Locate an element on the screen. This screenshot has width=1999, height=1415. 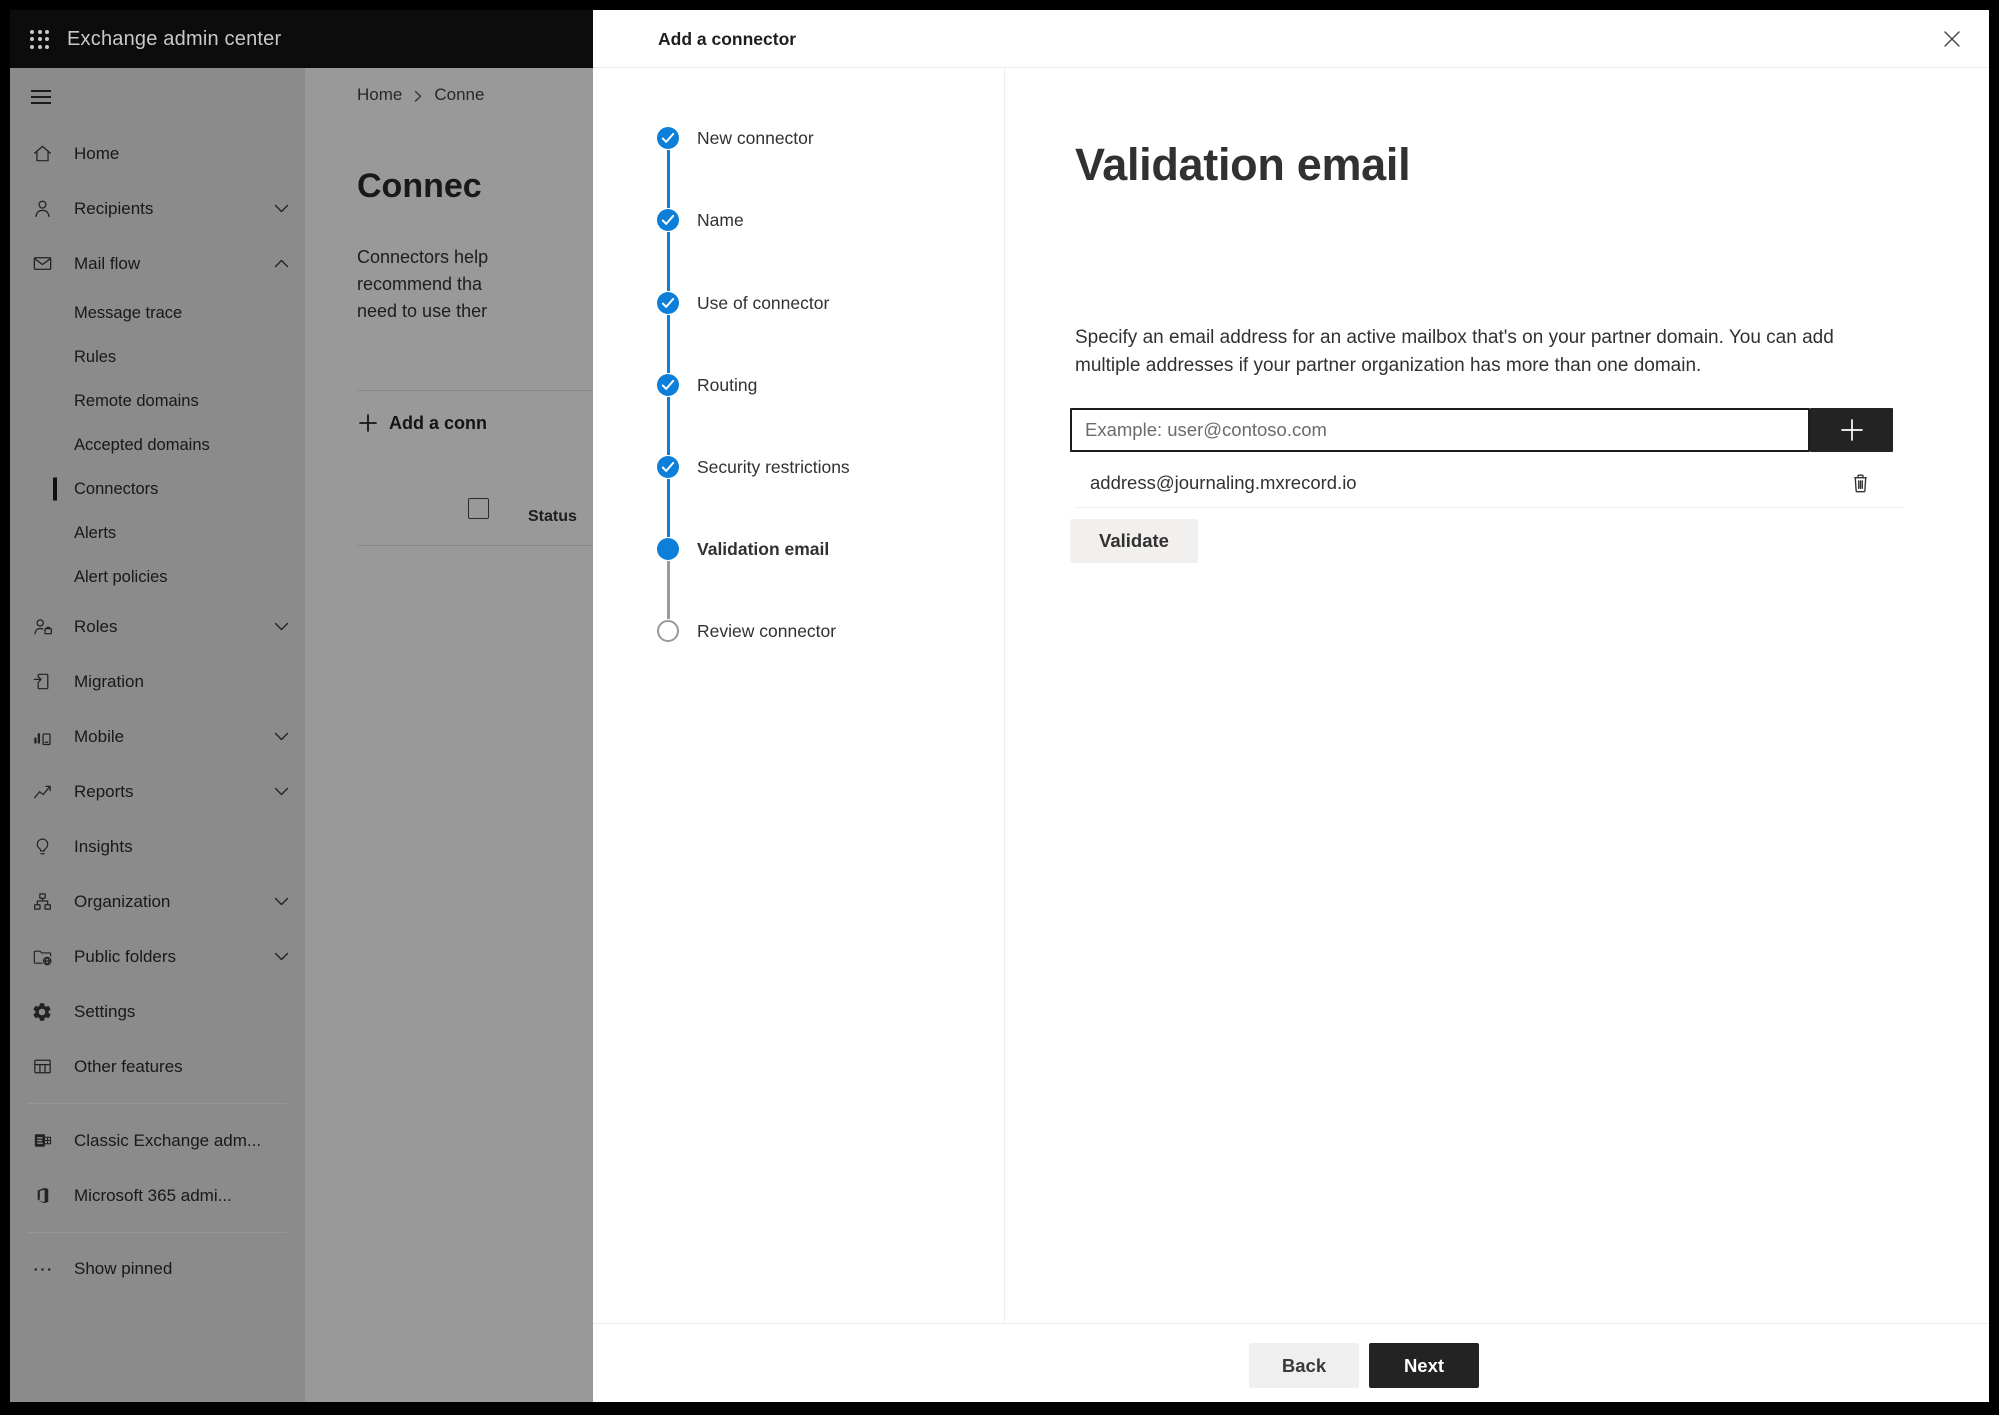
breadcrumb: Home Conne is located at coordinates (420, 95).